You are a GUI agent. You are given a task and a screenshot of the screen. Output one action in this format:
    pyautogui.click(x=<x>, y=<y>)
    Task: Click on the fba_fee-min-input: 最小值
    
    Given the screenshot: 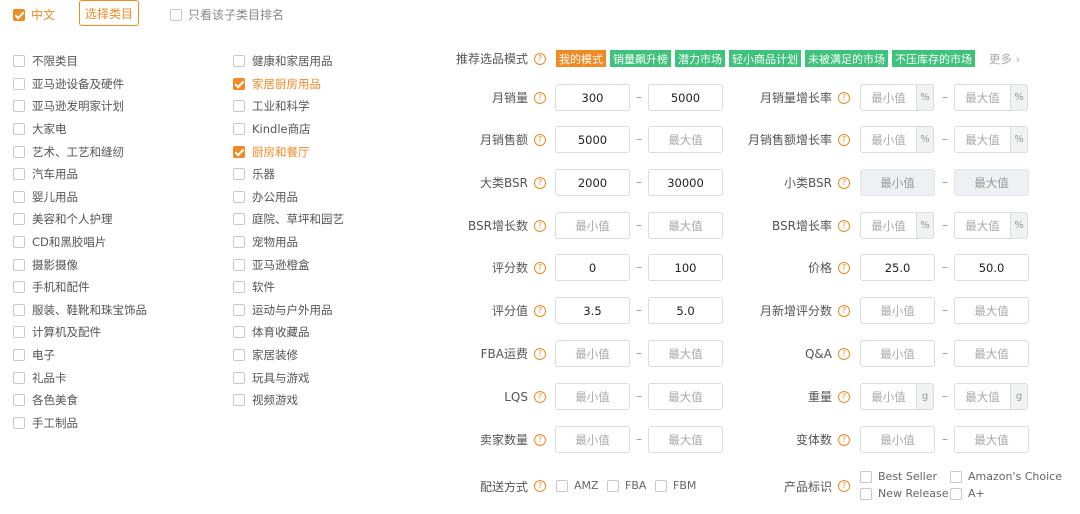 What is the action you would take?
    pyautogui.click(x=592, y=353)
    